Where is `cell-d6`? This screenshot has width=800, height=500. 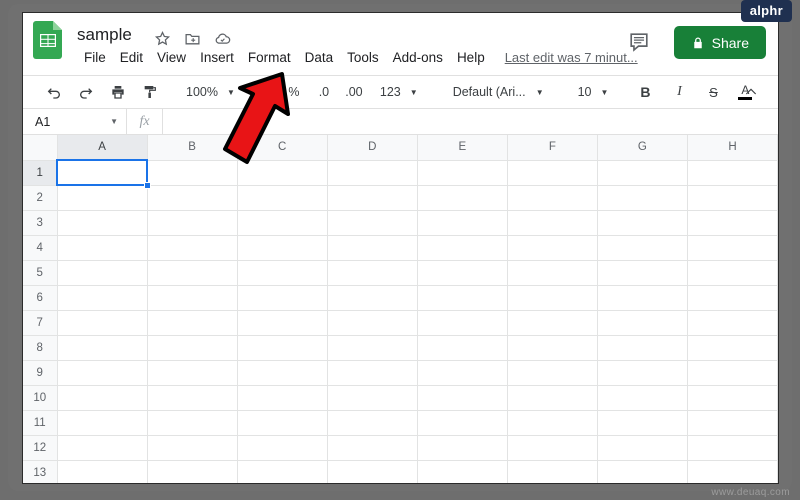
cell-d6 is located at coordinates (372, 297).